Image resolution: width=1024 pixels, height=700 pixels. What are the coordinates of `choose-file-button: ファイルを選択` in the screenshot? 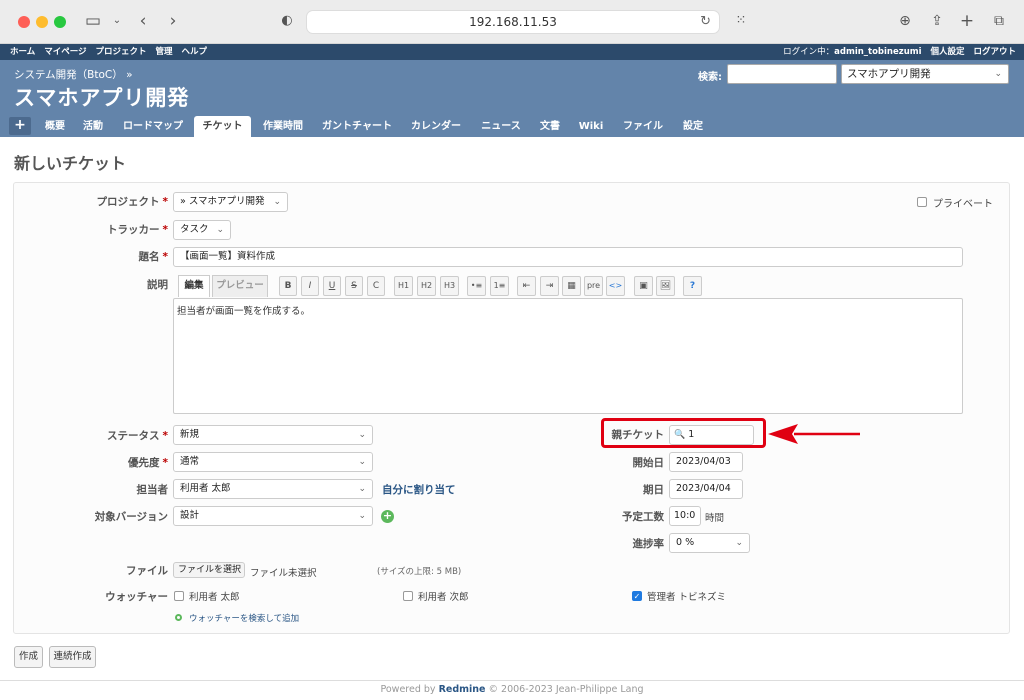 It's located at (209, 570).